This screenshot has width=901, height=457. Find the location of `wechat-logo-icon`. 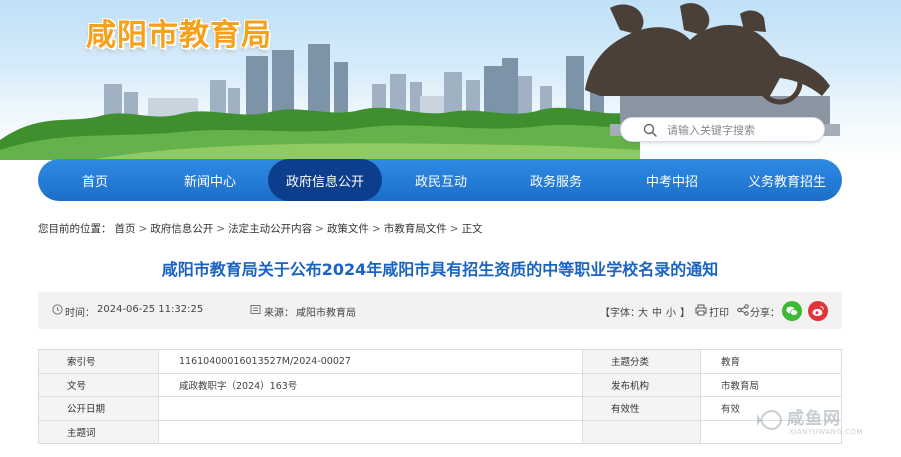

wechat-logo-icon is located at coordinates (792, 311).